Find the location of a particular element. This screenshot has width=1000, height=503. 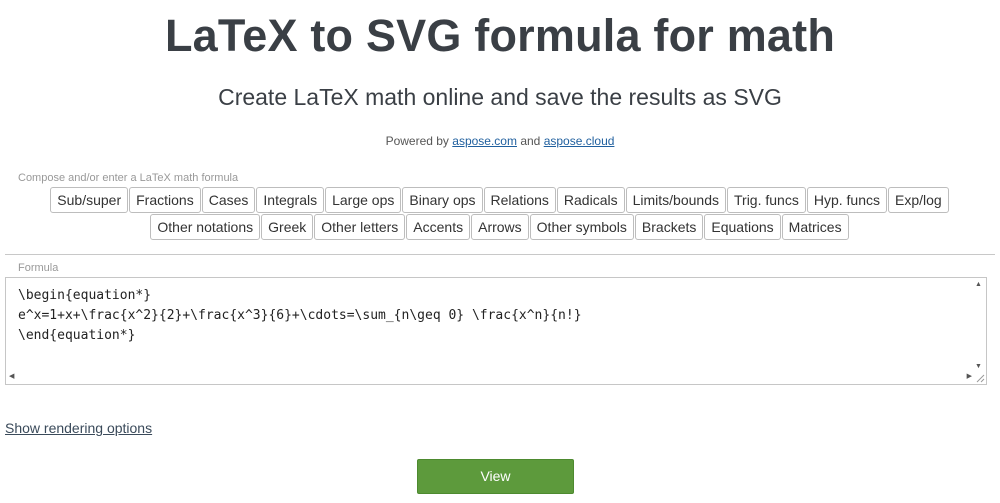

trig-funcs-button: Trig. funcs is located at coordinates (766, 200).